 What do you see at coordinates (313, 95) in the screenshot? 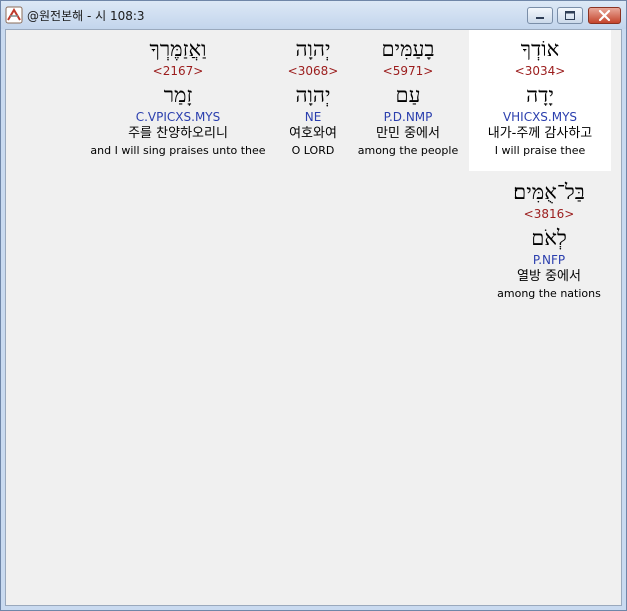
I see `lemma-word: יְהוָה` at bounding box center [313, 95].